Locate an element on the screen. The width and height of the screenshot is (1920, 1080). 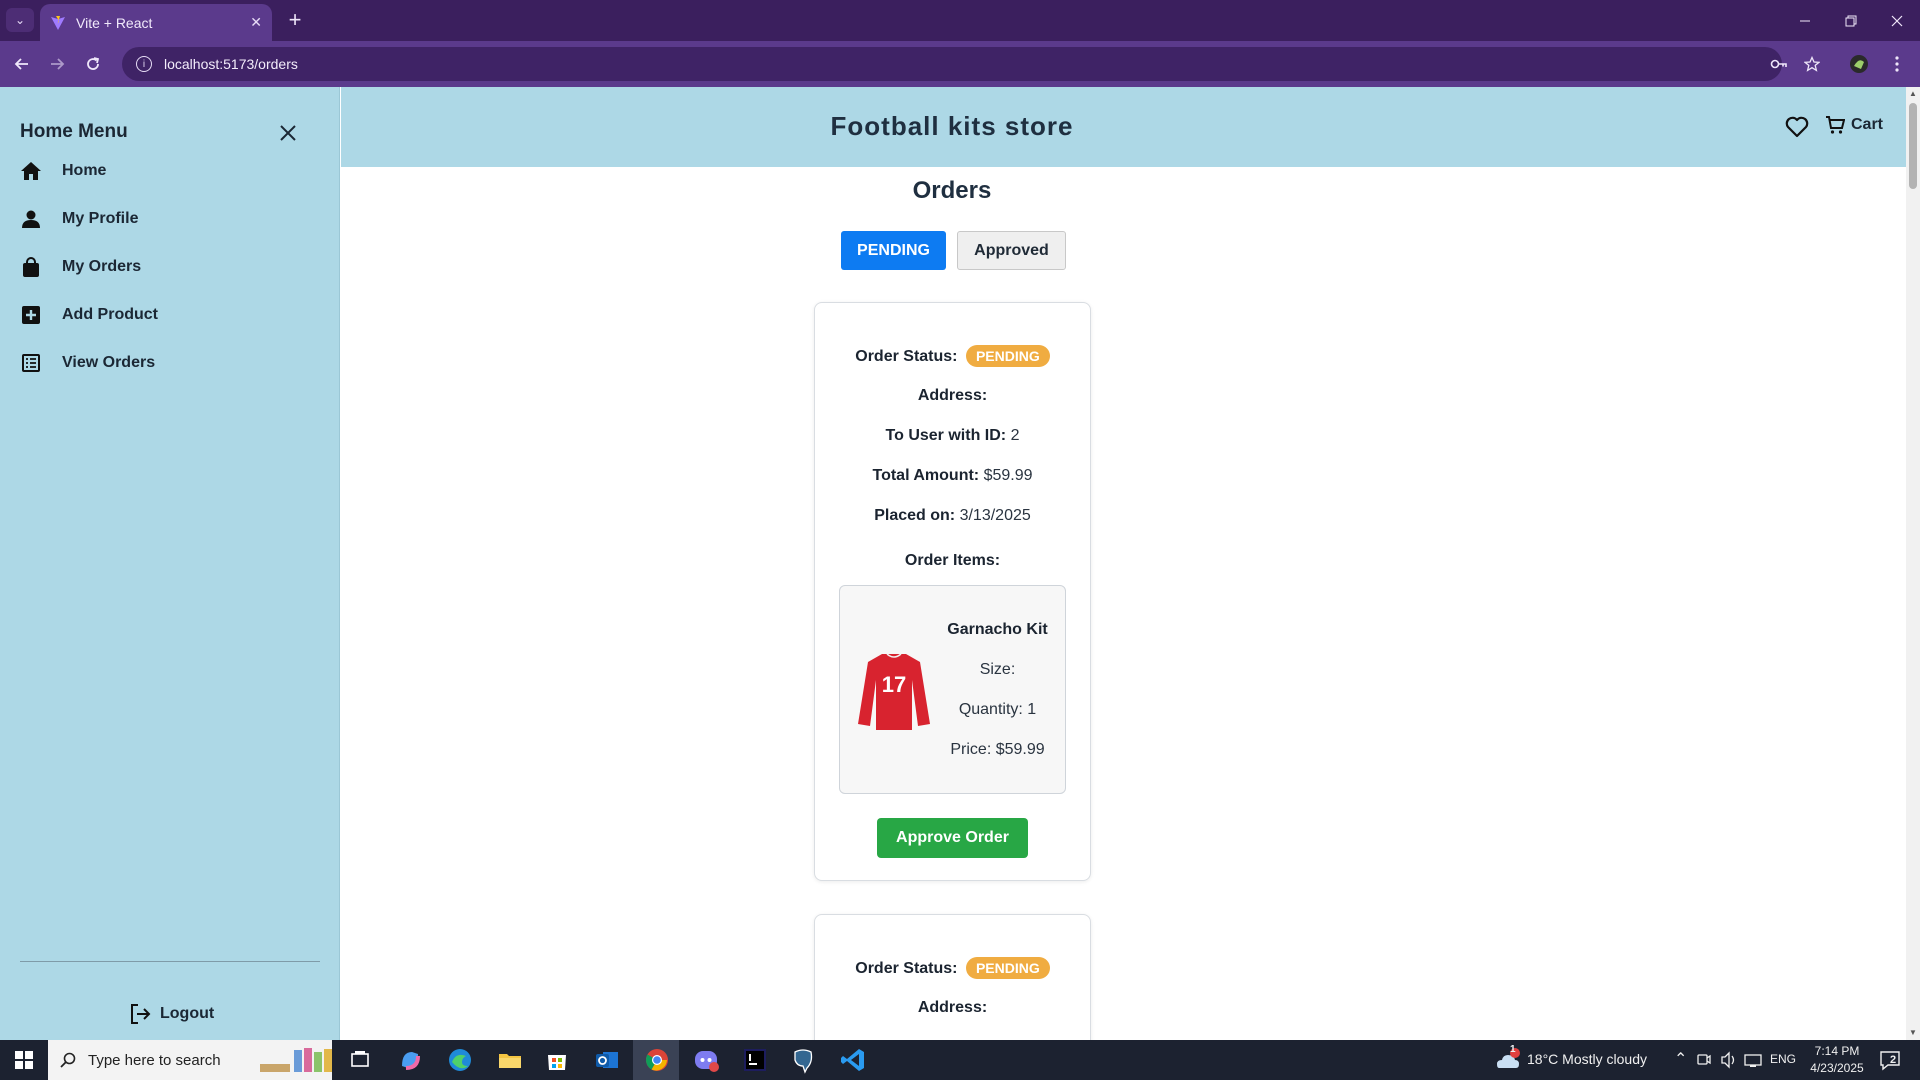
cart-icon is located at coordinates (1835, 125).